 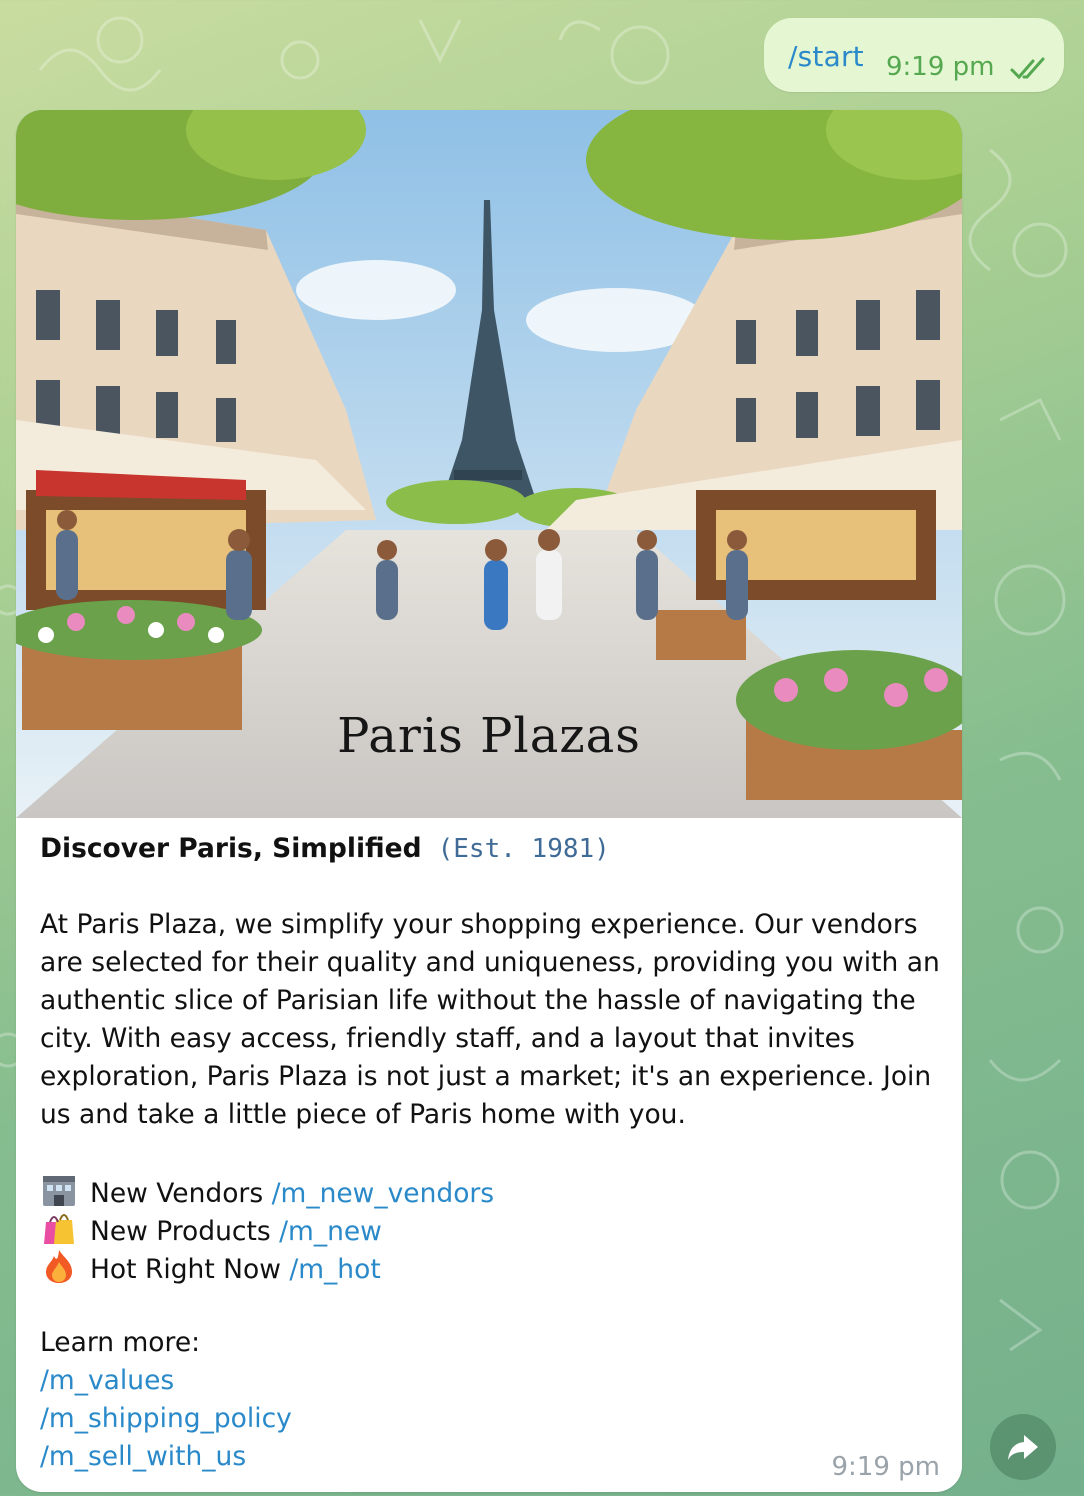 I want to click on menu-label: New Vendors, so click(x=177, y=1193).